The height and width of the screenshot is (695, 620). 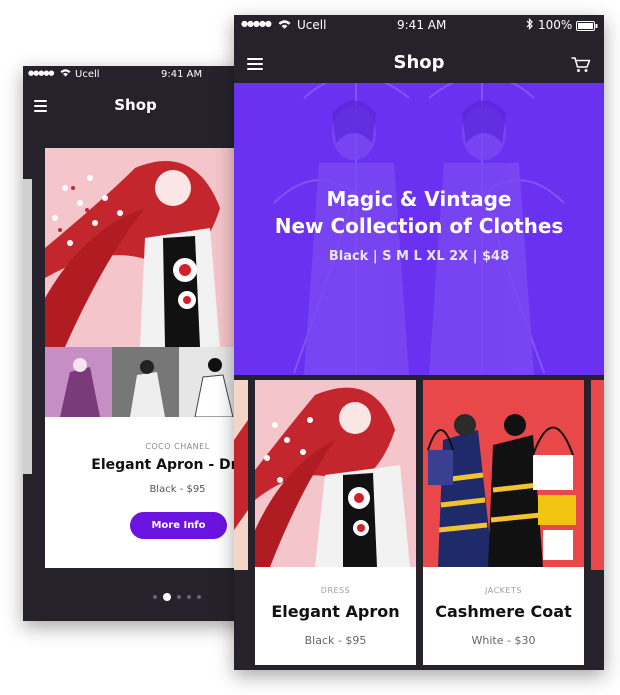 What do you see at coordinates (503, 611) in the screenshot?
I see `product-name: Cashmere Coat` at bounding box center [503, 611].